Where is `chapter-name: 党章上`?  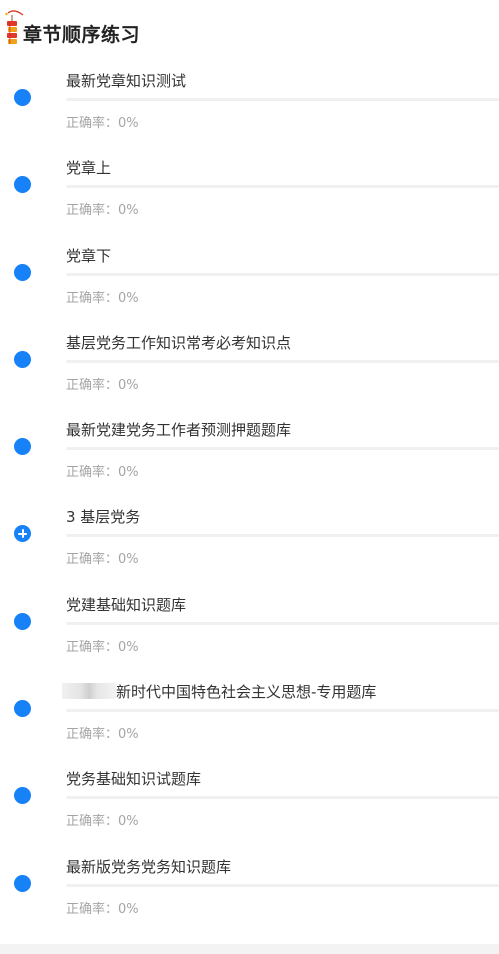 chapter-name: 党章上 is located at coordinates (88, 167).